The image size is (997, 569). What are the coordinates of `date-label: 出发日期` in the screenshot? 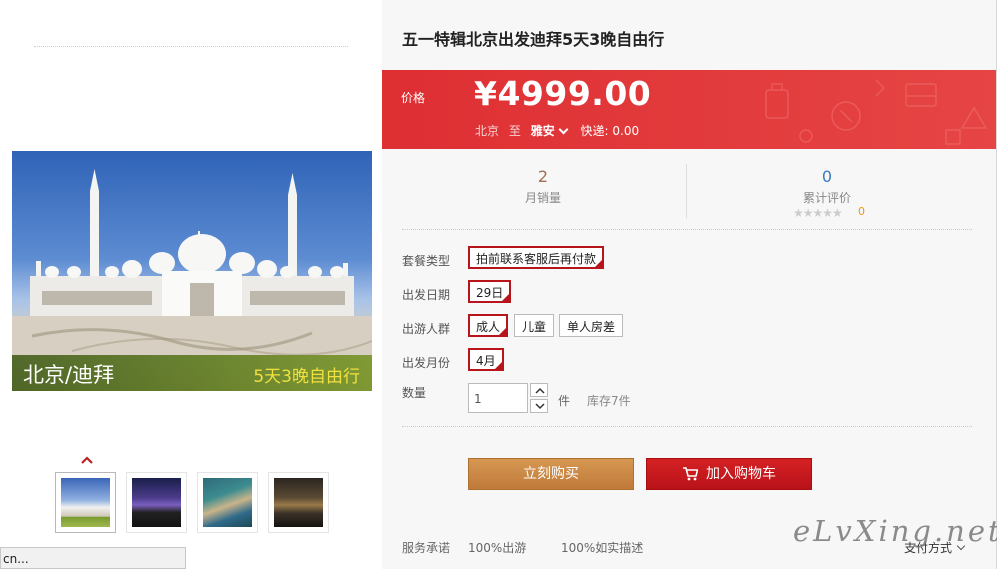 It's located at (426, 295).